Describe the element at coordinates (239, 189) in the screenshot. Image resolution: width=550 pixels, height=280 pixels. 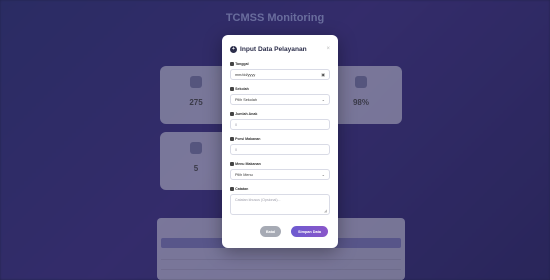
I see `catatan-label: Catatan` at that location.